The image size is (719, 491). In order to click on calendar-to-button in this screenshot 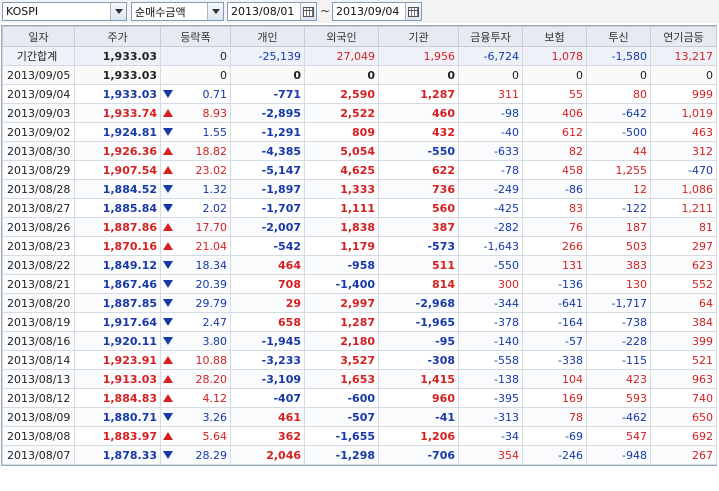, I will do `click(413, 11)`.